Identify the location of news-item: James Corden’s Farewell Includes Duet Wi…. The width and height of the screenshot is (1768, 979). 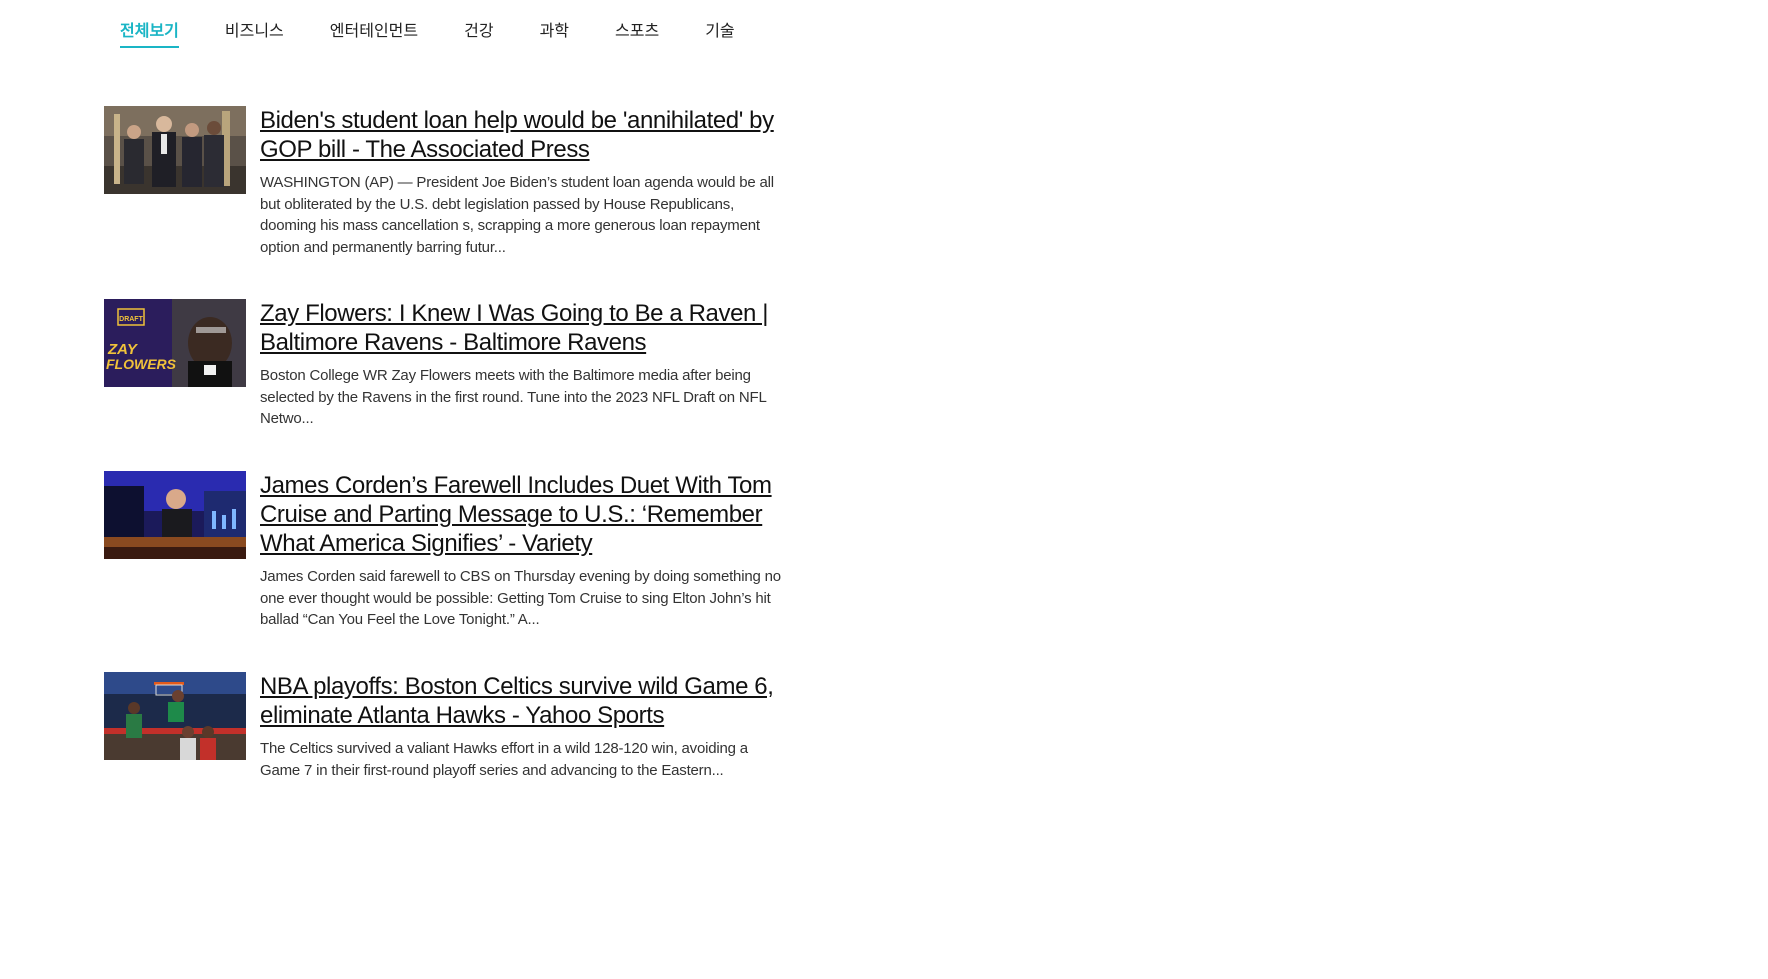
(449, 571).